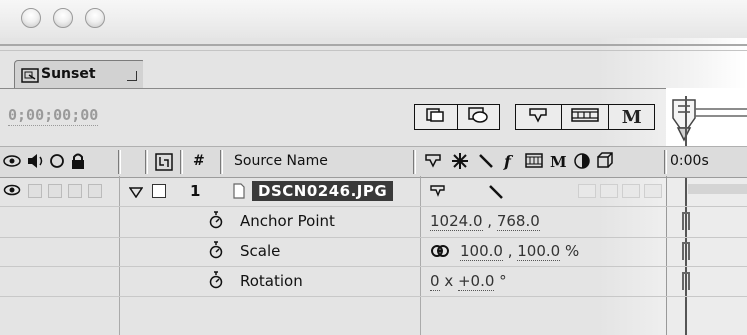 The image size is (747, 335). Describe the element at coordinates (558, 162) in the screenshot. I see `motion-blur-icon: M` at that location.